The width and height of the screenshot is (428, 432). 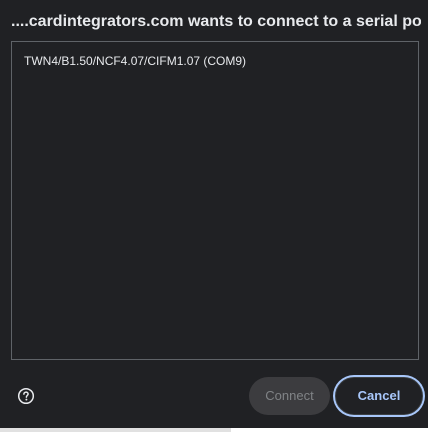 I want to click on help-circle-icon, so click(x=26, y=396).